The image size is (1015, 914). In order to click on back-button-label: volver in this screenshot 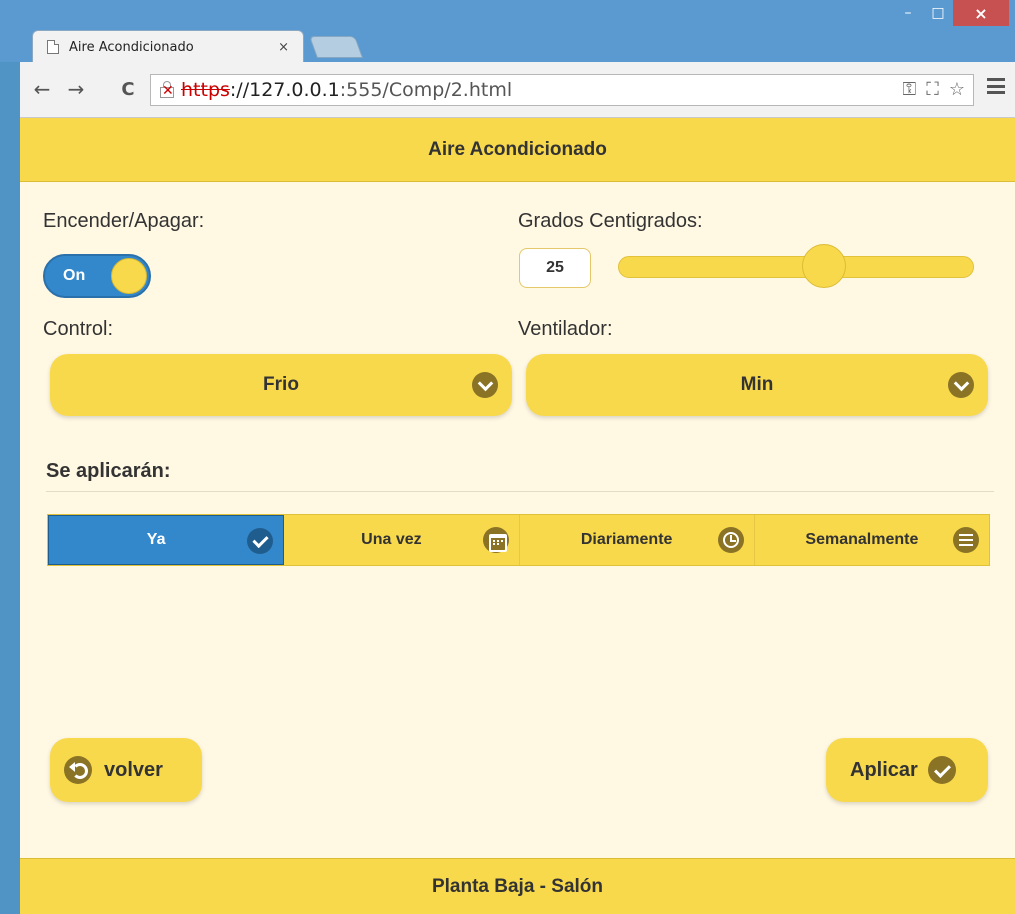, I will do `click(133, 769)`.